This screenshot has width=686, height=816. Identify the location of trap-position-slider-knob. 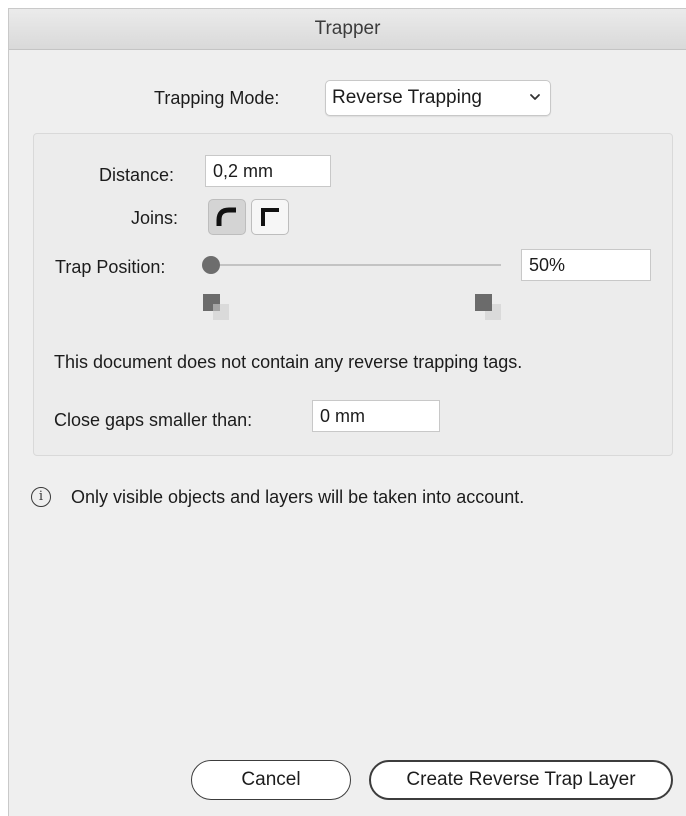
(211, 265).